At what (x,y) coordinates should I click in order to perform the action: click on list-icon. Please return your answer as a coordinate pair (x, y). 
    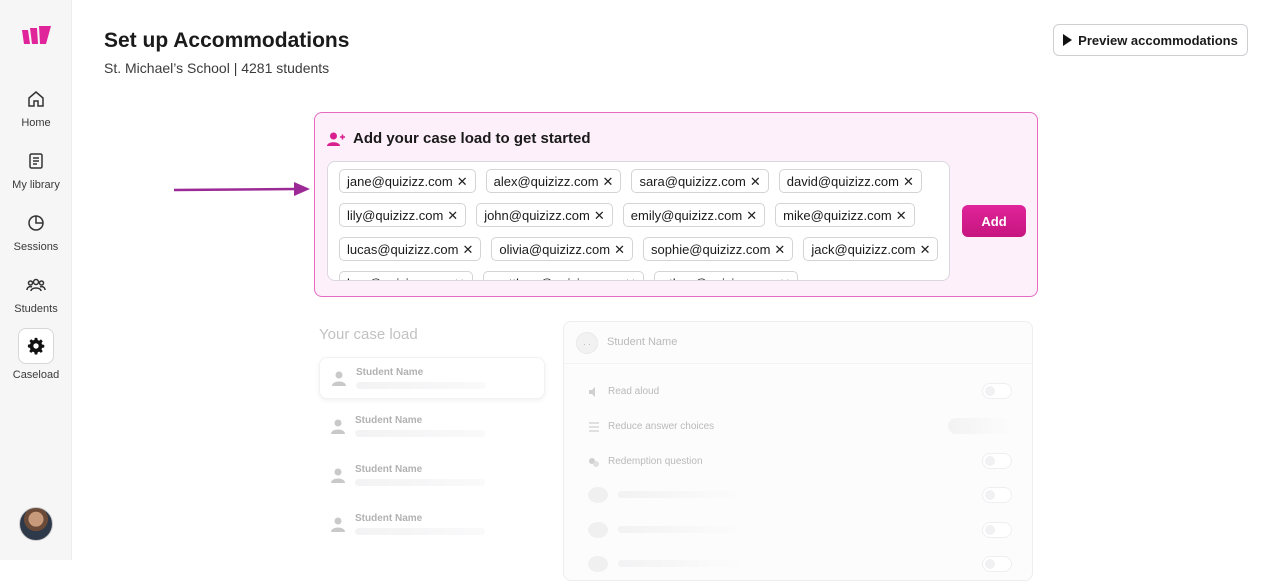
    Looking at the image, I should click on (594, 427).